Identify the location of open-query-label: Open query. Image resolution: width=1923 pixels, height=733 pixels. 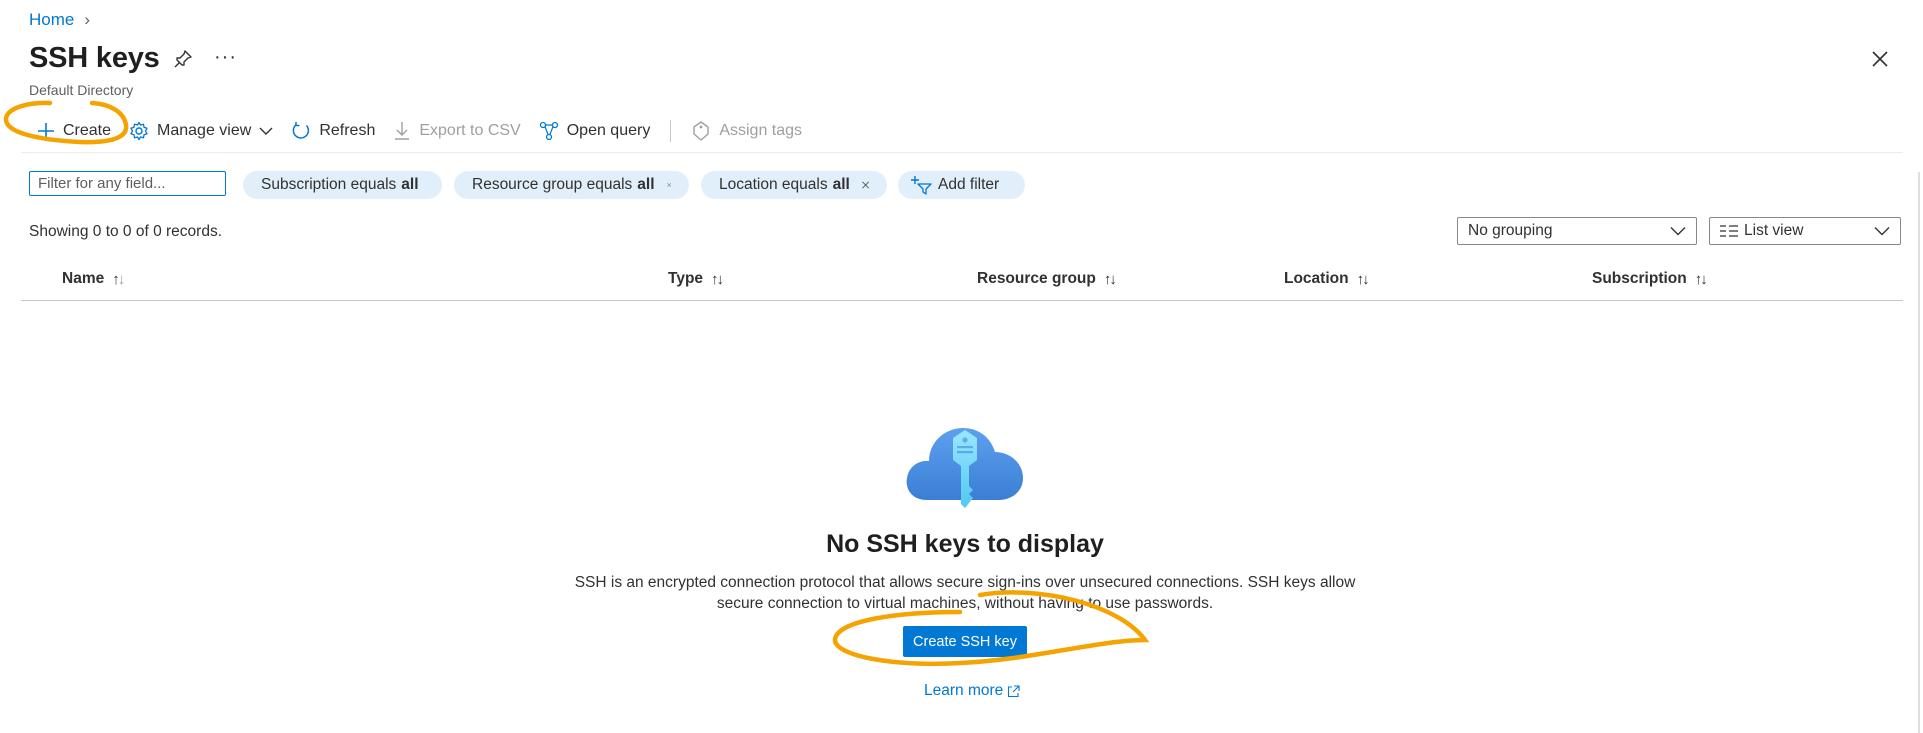
(608, 130).